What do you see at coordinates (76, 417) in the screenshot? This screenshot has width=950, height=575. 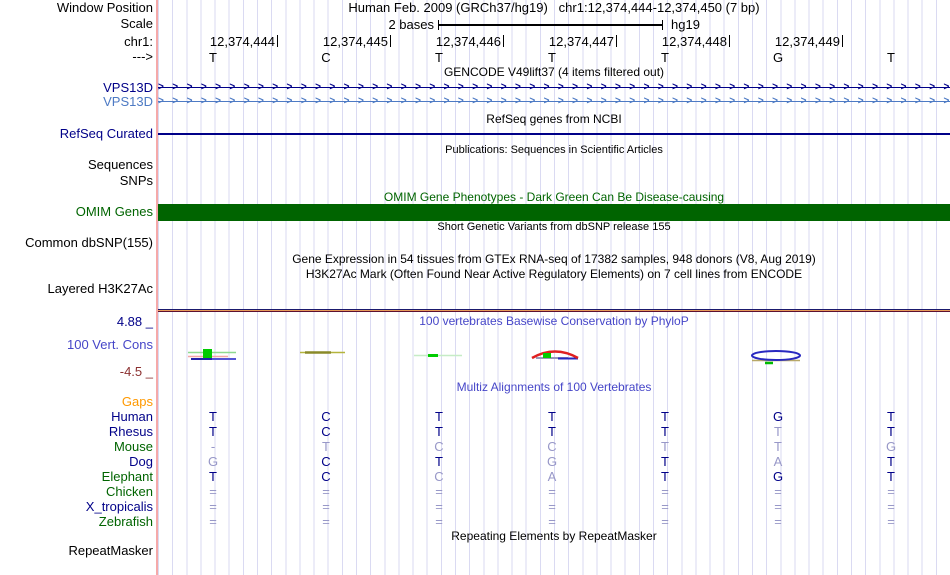 I see `species-label-human: Human` at bounding box center [76, 417].